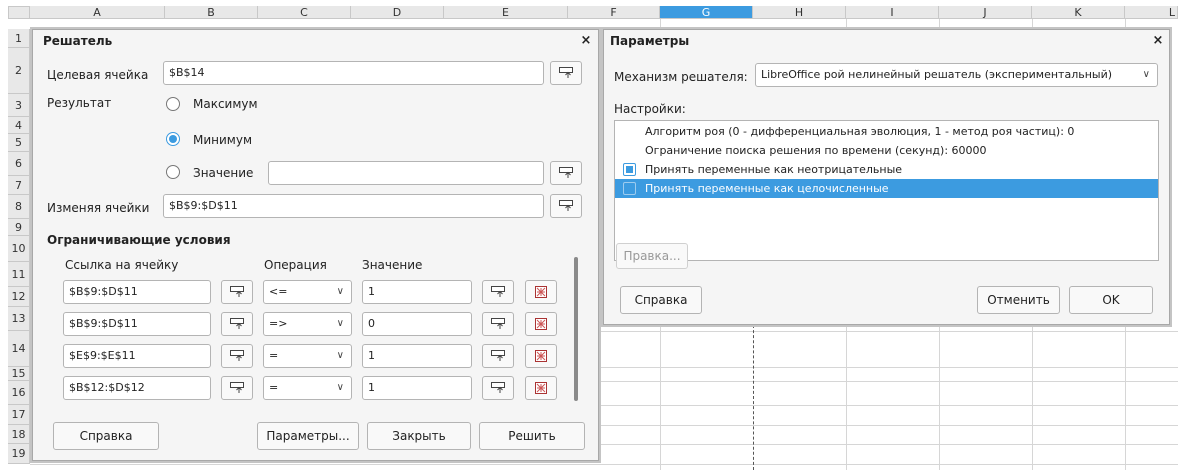  What do you see at coordinates (137, 356) in the screenshot?
I see `constraint-cell-field: $E$9:$E$11` at bounding box center [137, 356].